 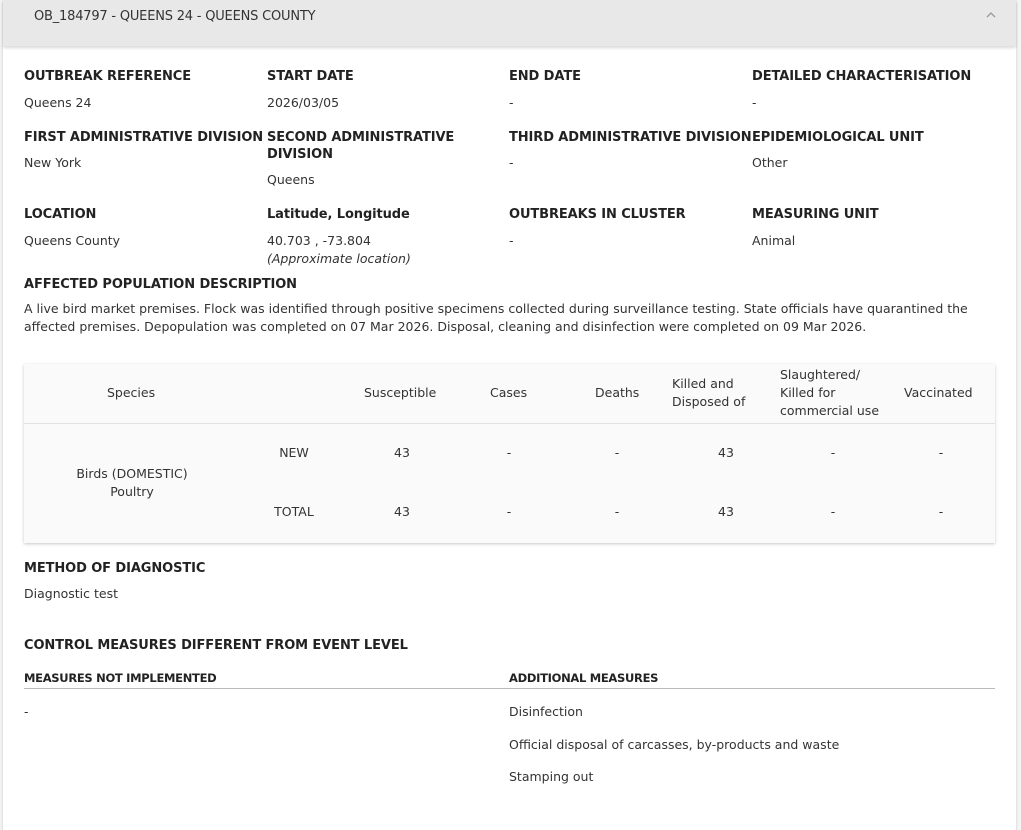 What do you see at coordinates (551, 776) in the screenshot?
I see `additional-measure-item: Stamping out` at bounding box center [551, 776].